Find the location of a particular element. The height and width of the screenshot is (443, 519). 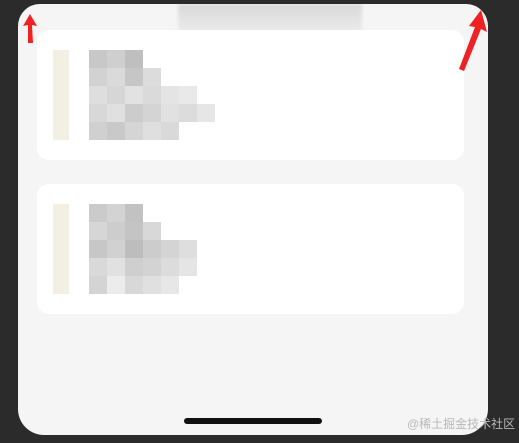

watermark: @稀土掘金技术社区 is located at coordinates (461, 424).